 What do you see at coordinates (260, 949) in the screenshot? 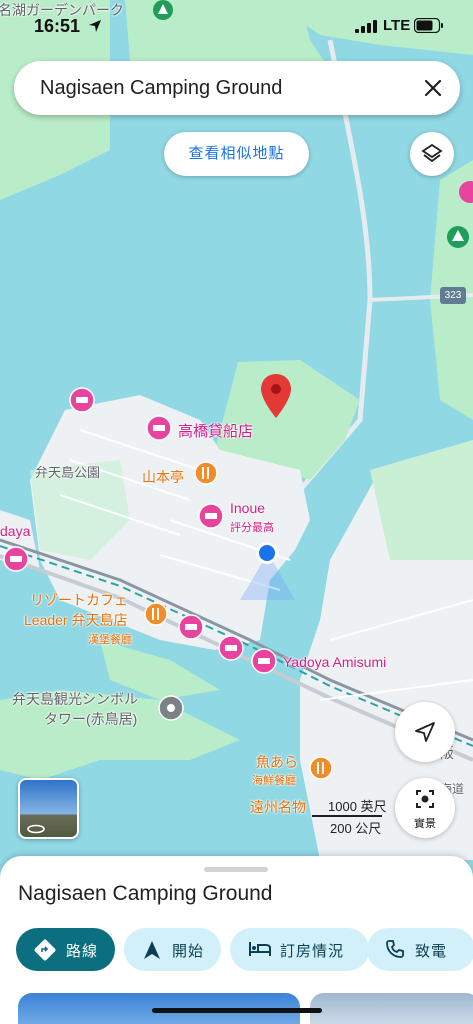
I see `bed-icon` at bounding box center [260, 949].